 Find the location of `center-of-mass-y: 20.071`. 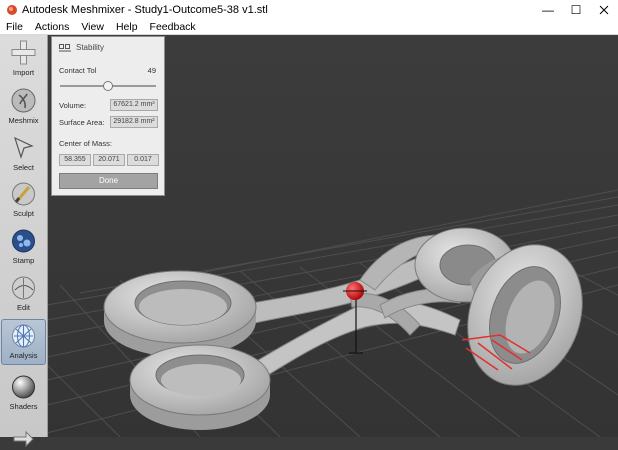

center-of-mass-y: 20.071 is located at coordinates (109, 160).